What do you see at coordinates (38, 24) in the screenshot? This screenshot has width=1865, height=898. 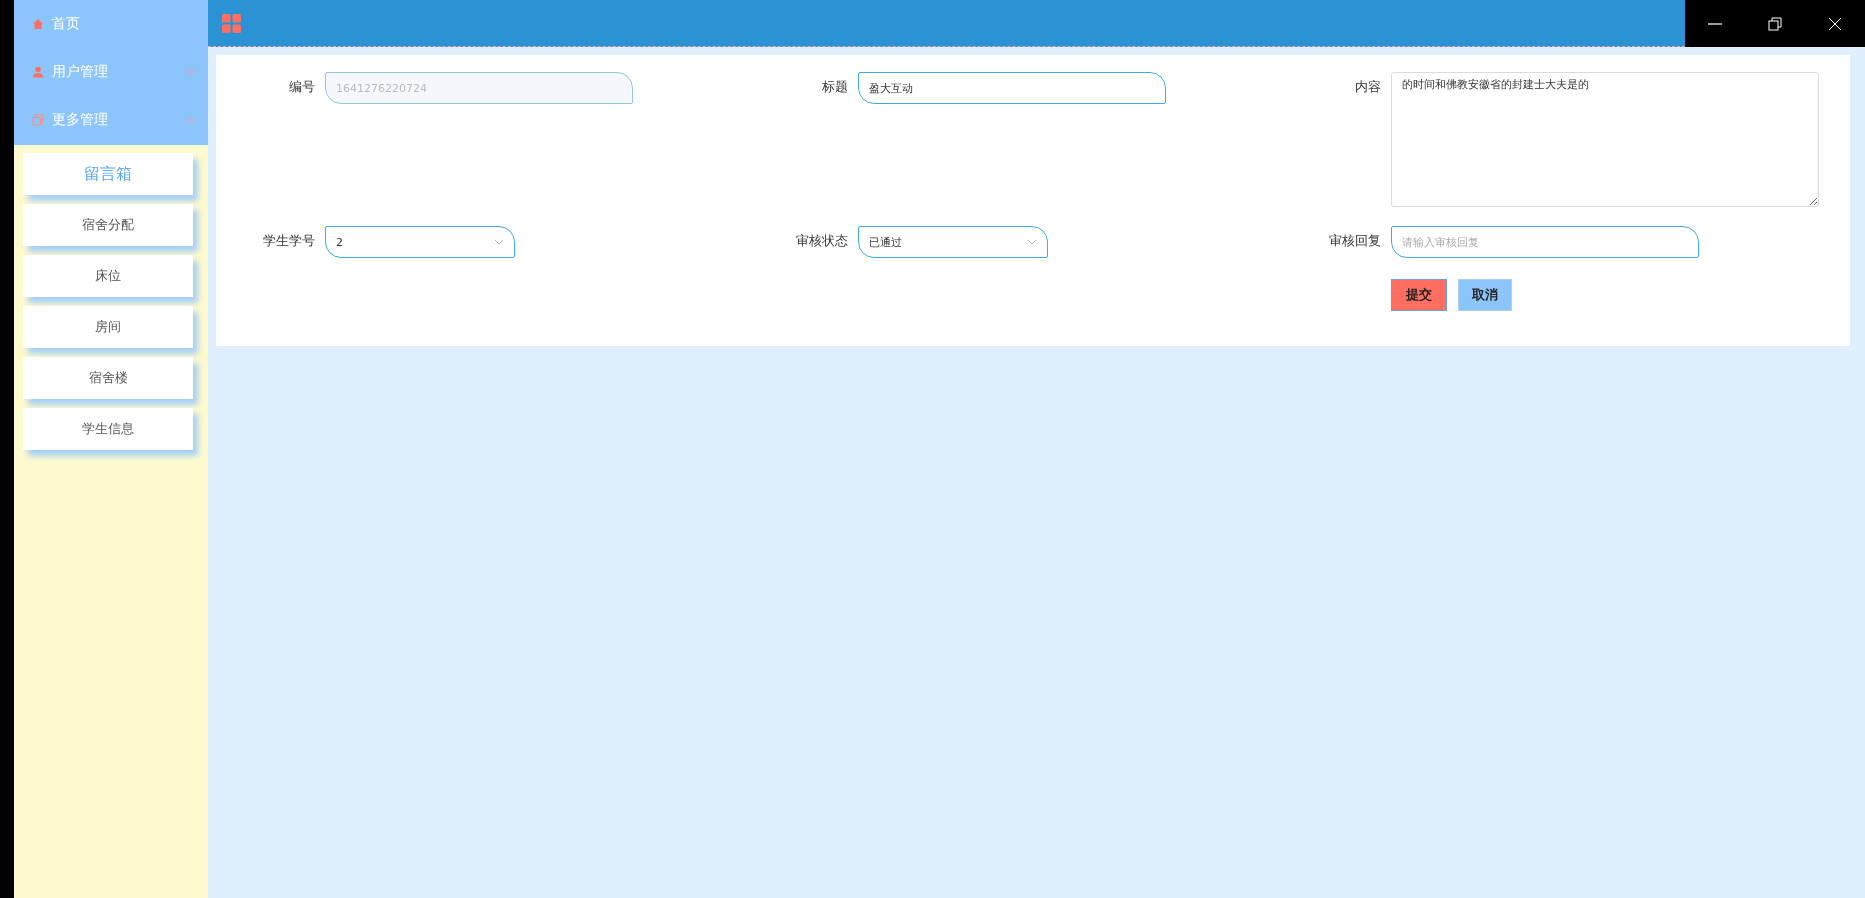 I see `home-icon` at bounding box center [38, 24].